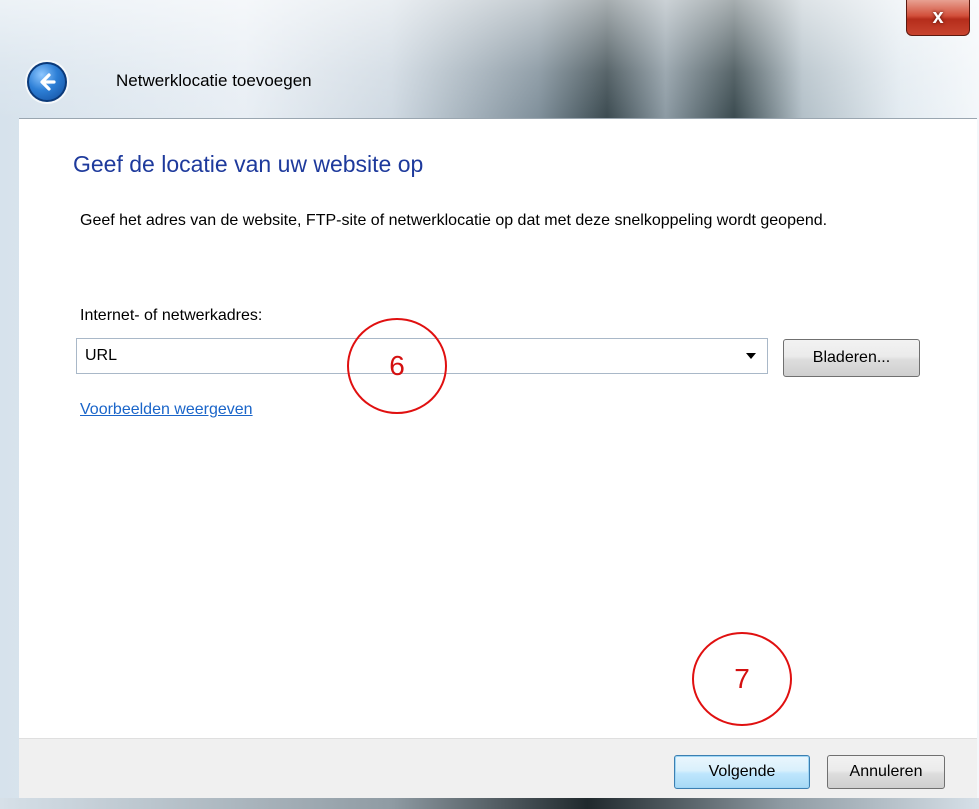 Image resolution: width=979 pixels, height=809 pixels. Describe the element at coordinates (742, 772) in the screenshot. I see `next-button: Volgende` at that location.